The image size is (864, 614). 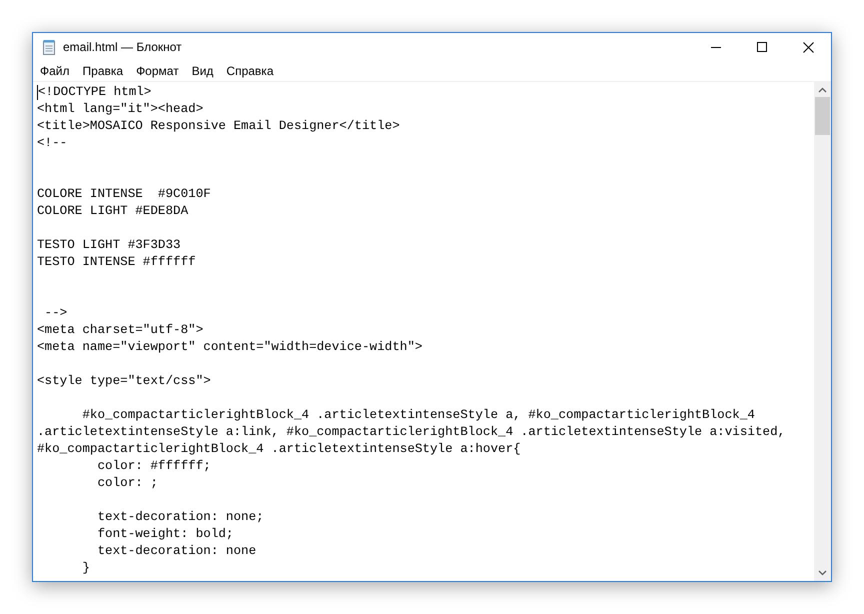 I want to click on menu-item: Файл, so click(x=55, y=71).